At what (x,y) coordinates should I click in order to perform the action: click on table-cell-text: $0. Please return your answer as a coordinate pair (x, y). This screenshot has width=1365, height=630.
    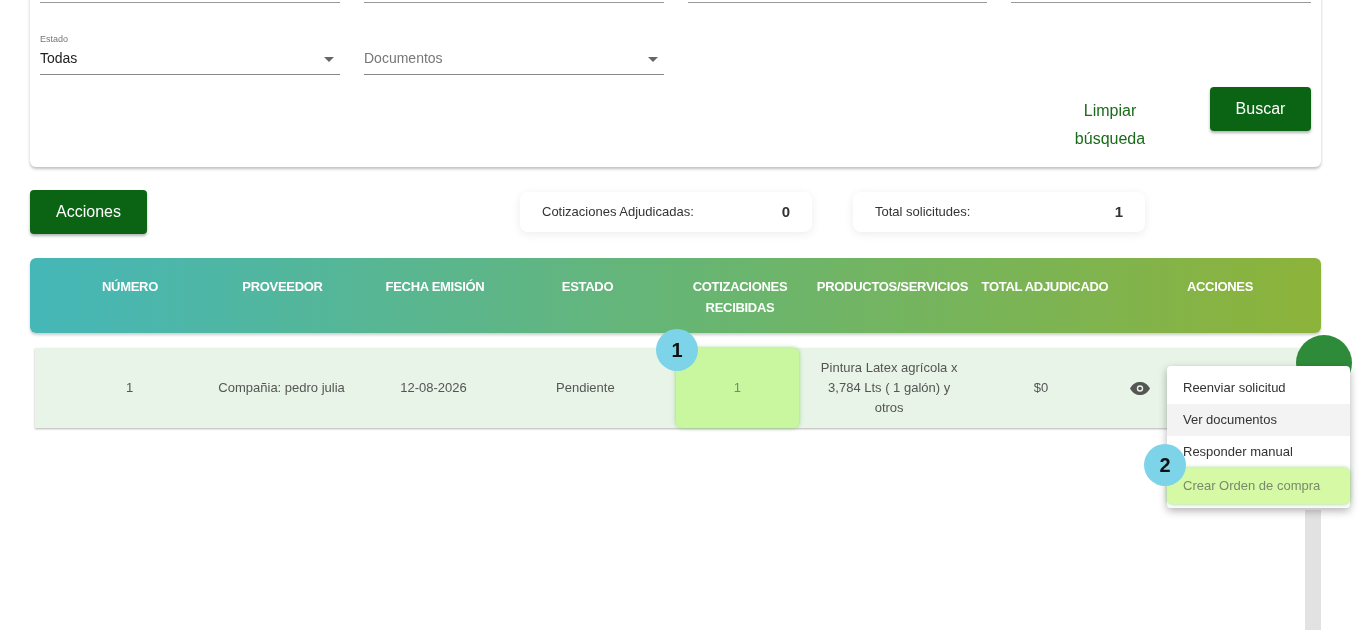
    Looking at the image, I should click on (1041, 388).